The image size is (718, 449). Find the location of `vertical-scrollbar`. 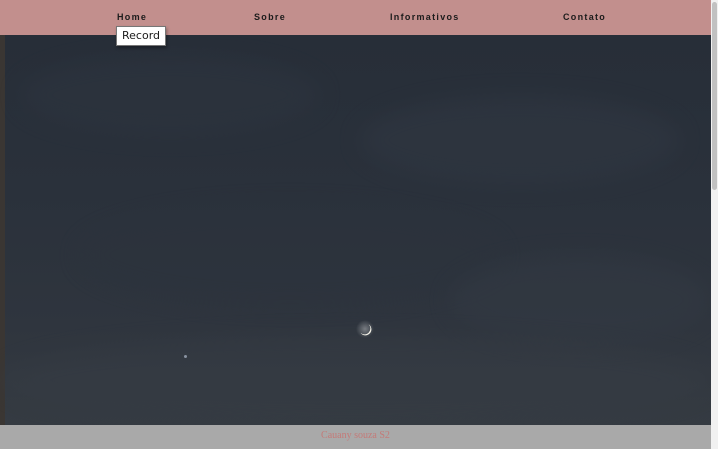

vertical-scrollbar is located at coordinates (714, 224).